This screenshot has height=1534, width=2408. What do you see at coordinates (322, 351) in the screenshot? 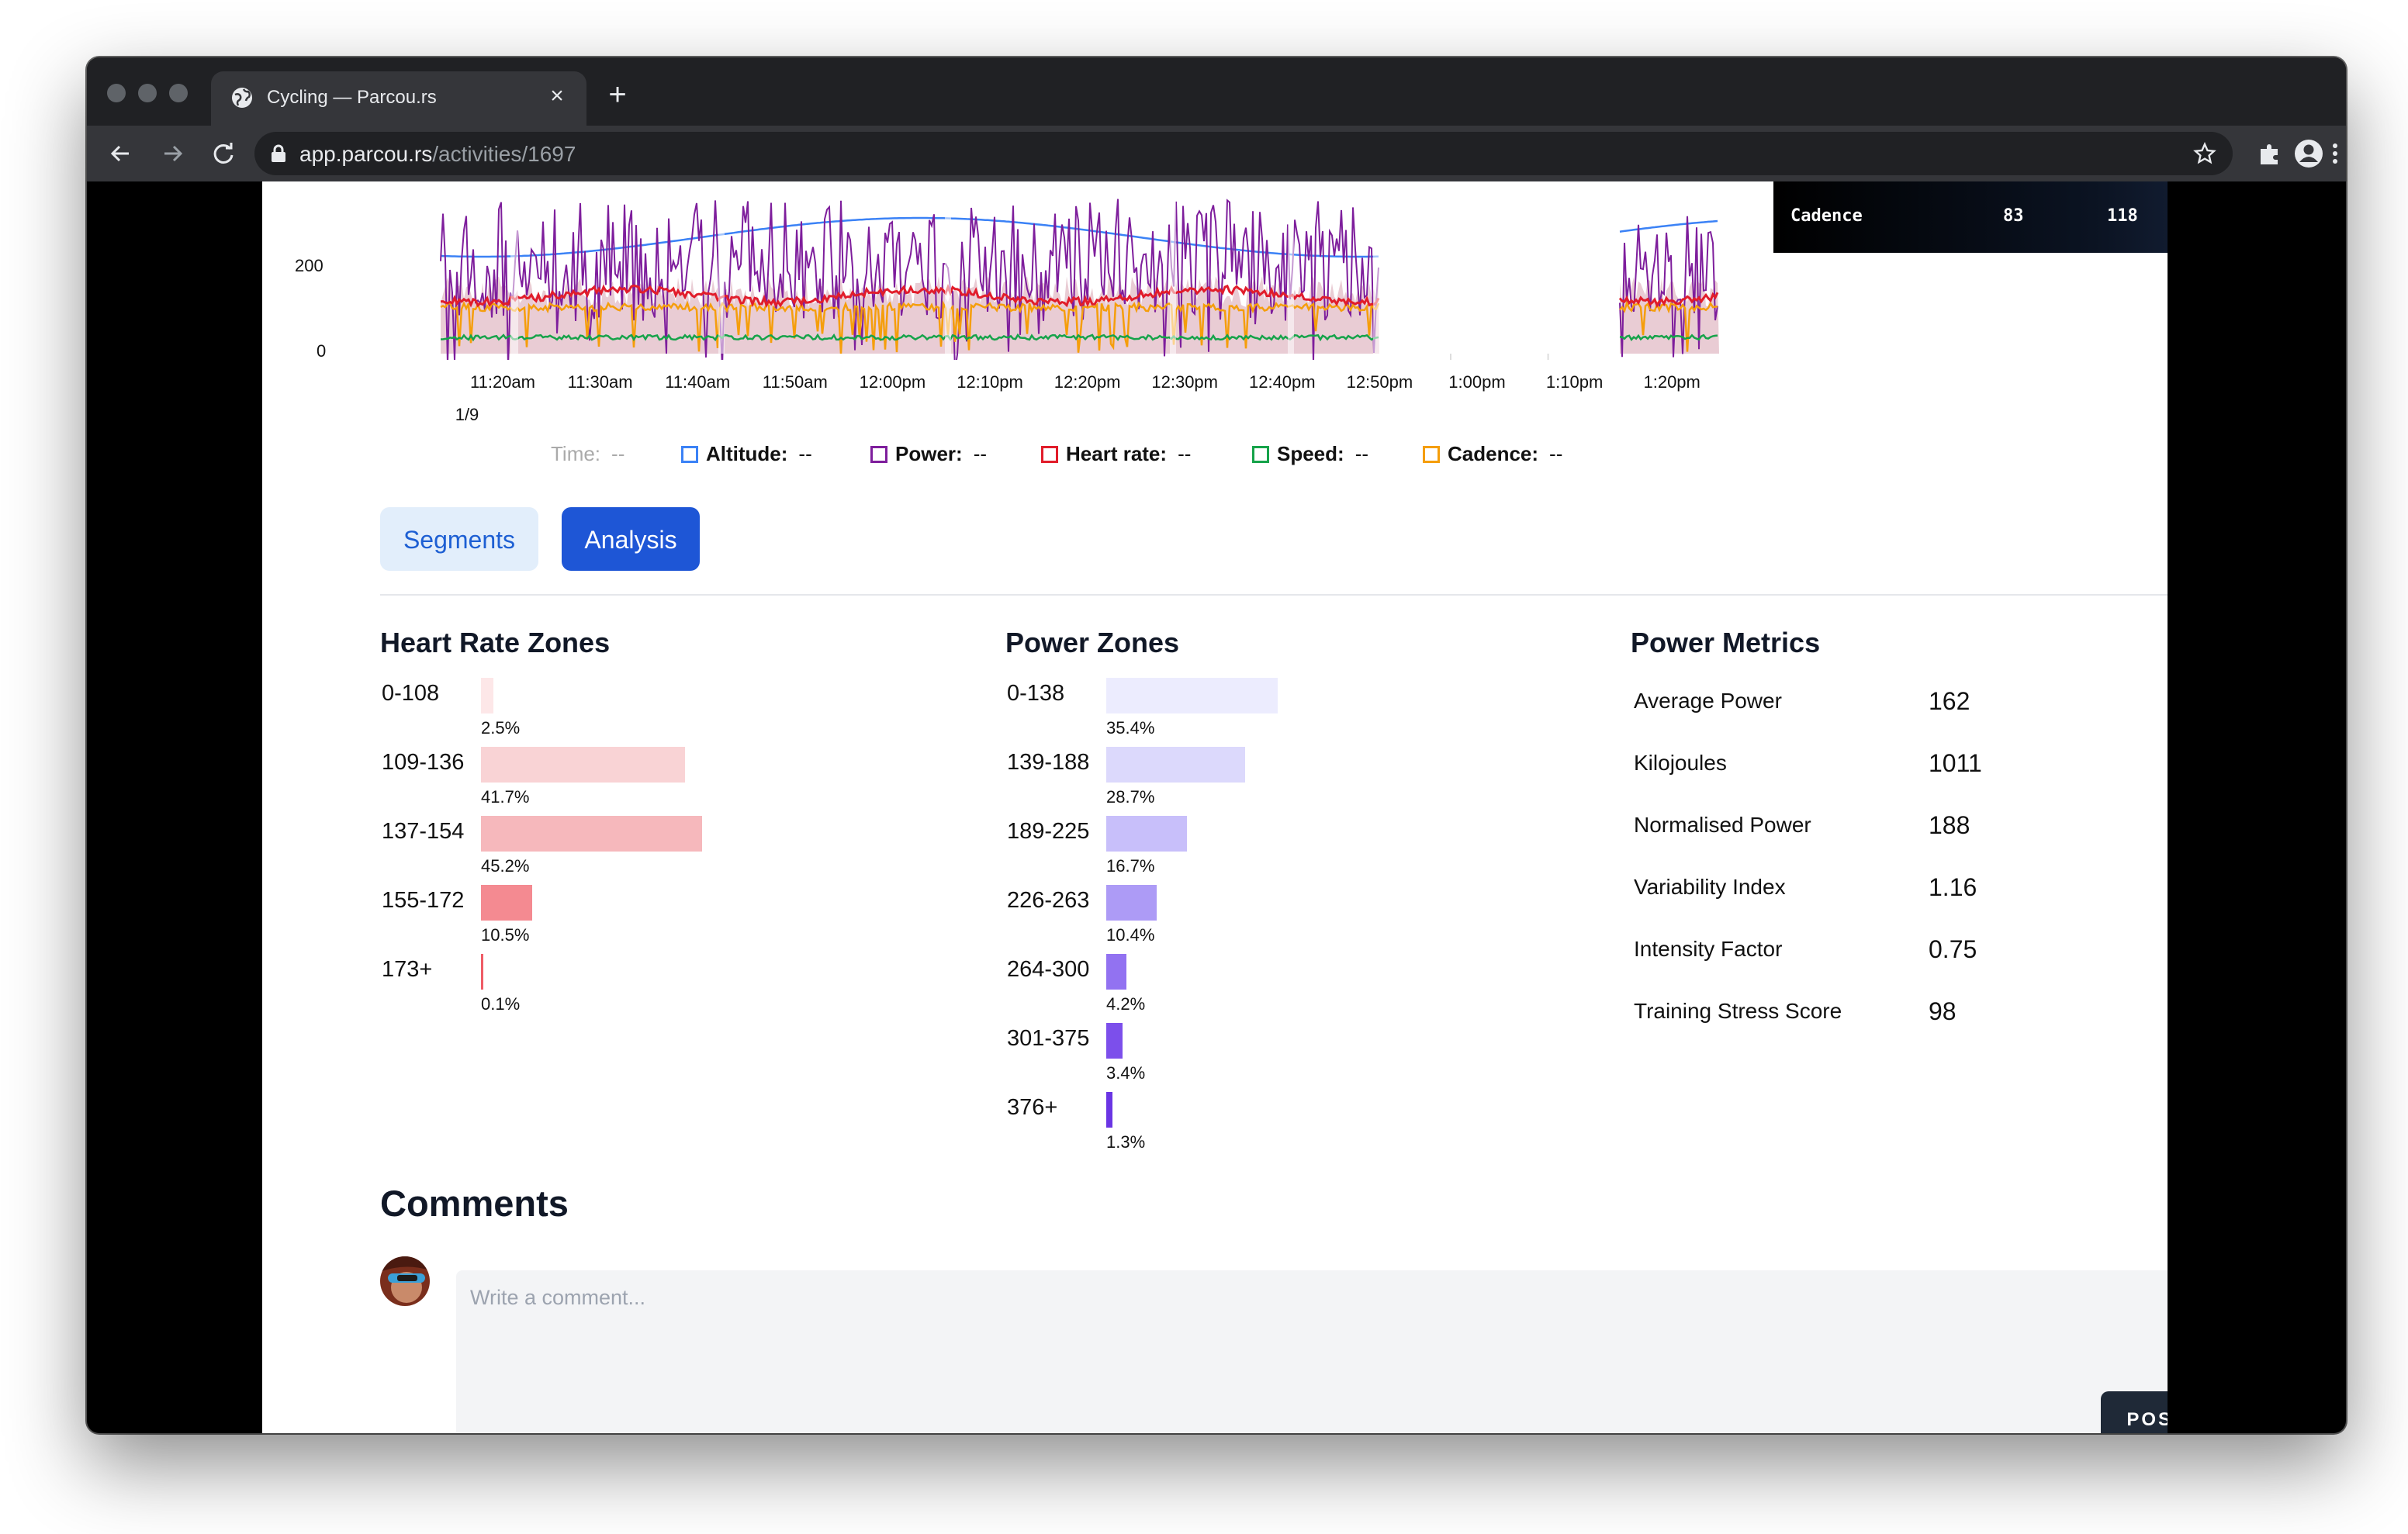
I see `y-tick-label: 0` at bounding box center [322, 351].